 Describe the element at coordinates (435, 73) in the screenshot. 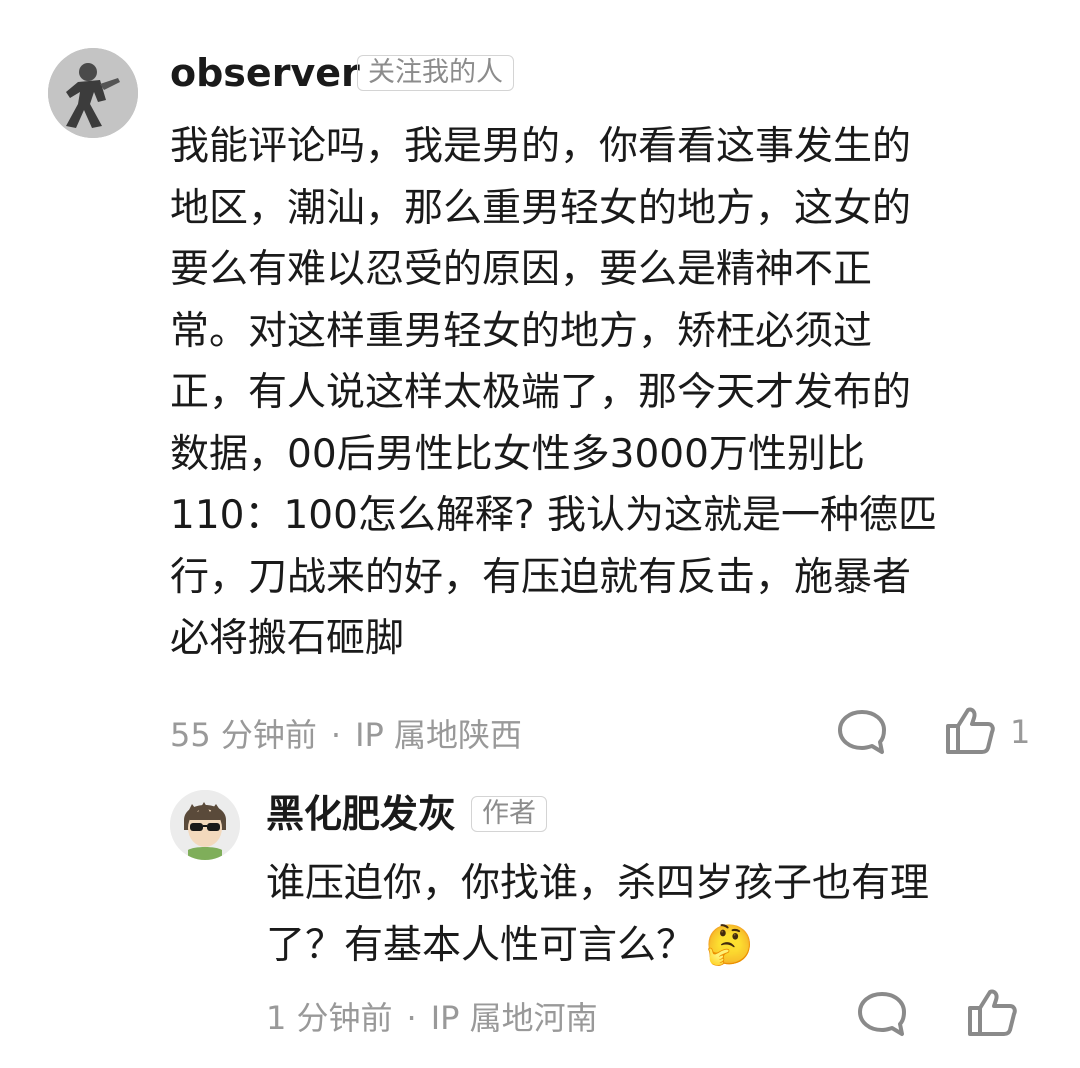

I see `follower-badge: 关注我的人` at that location.